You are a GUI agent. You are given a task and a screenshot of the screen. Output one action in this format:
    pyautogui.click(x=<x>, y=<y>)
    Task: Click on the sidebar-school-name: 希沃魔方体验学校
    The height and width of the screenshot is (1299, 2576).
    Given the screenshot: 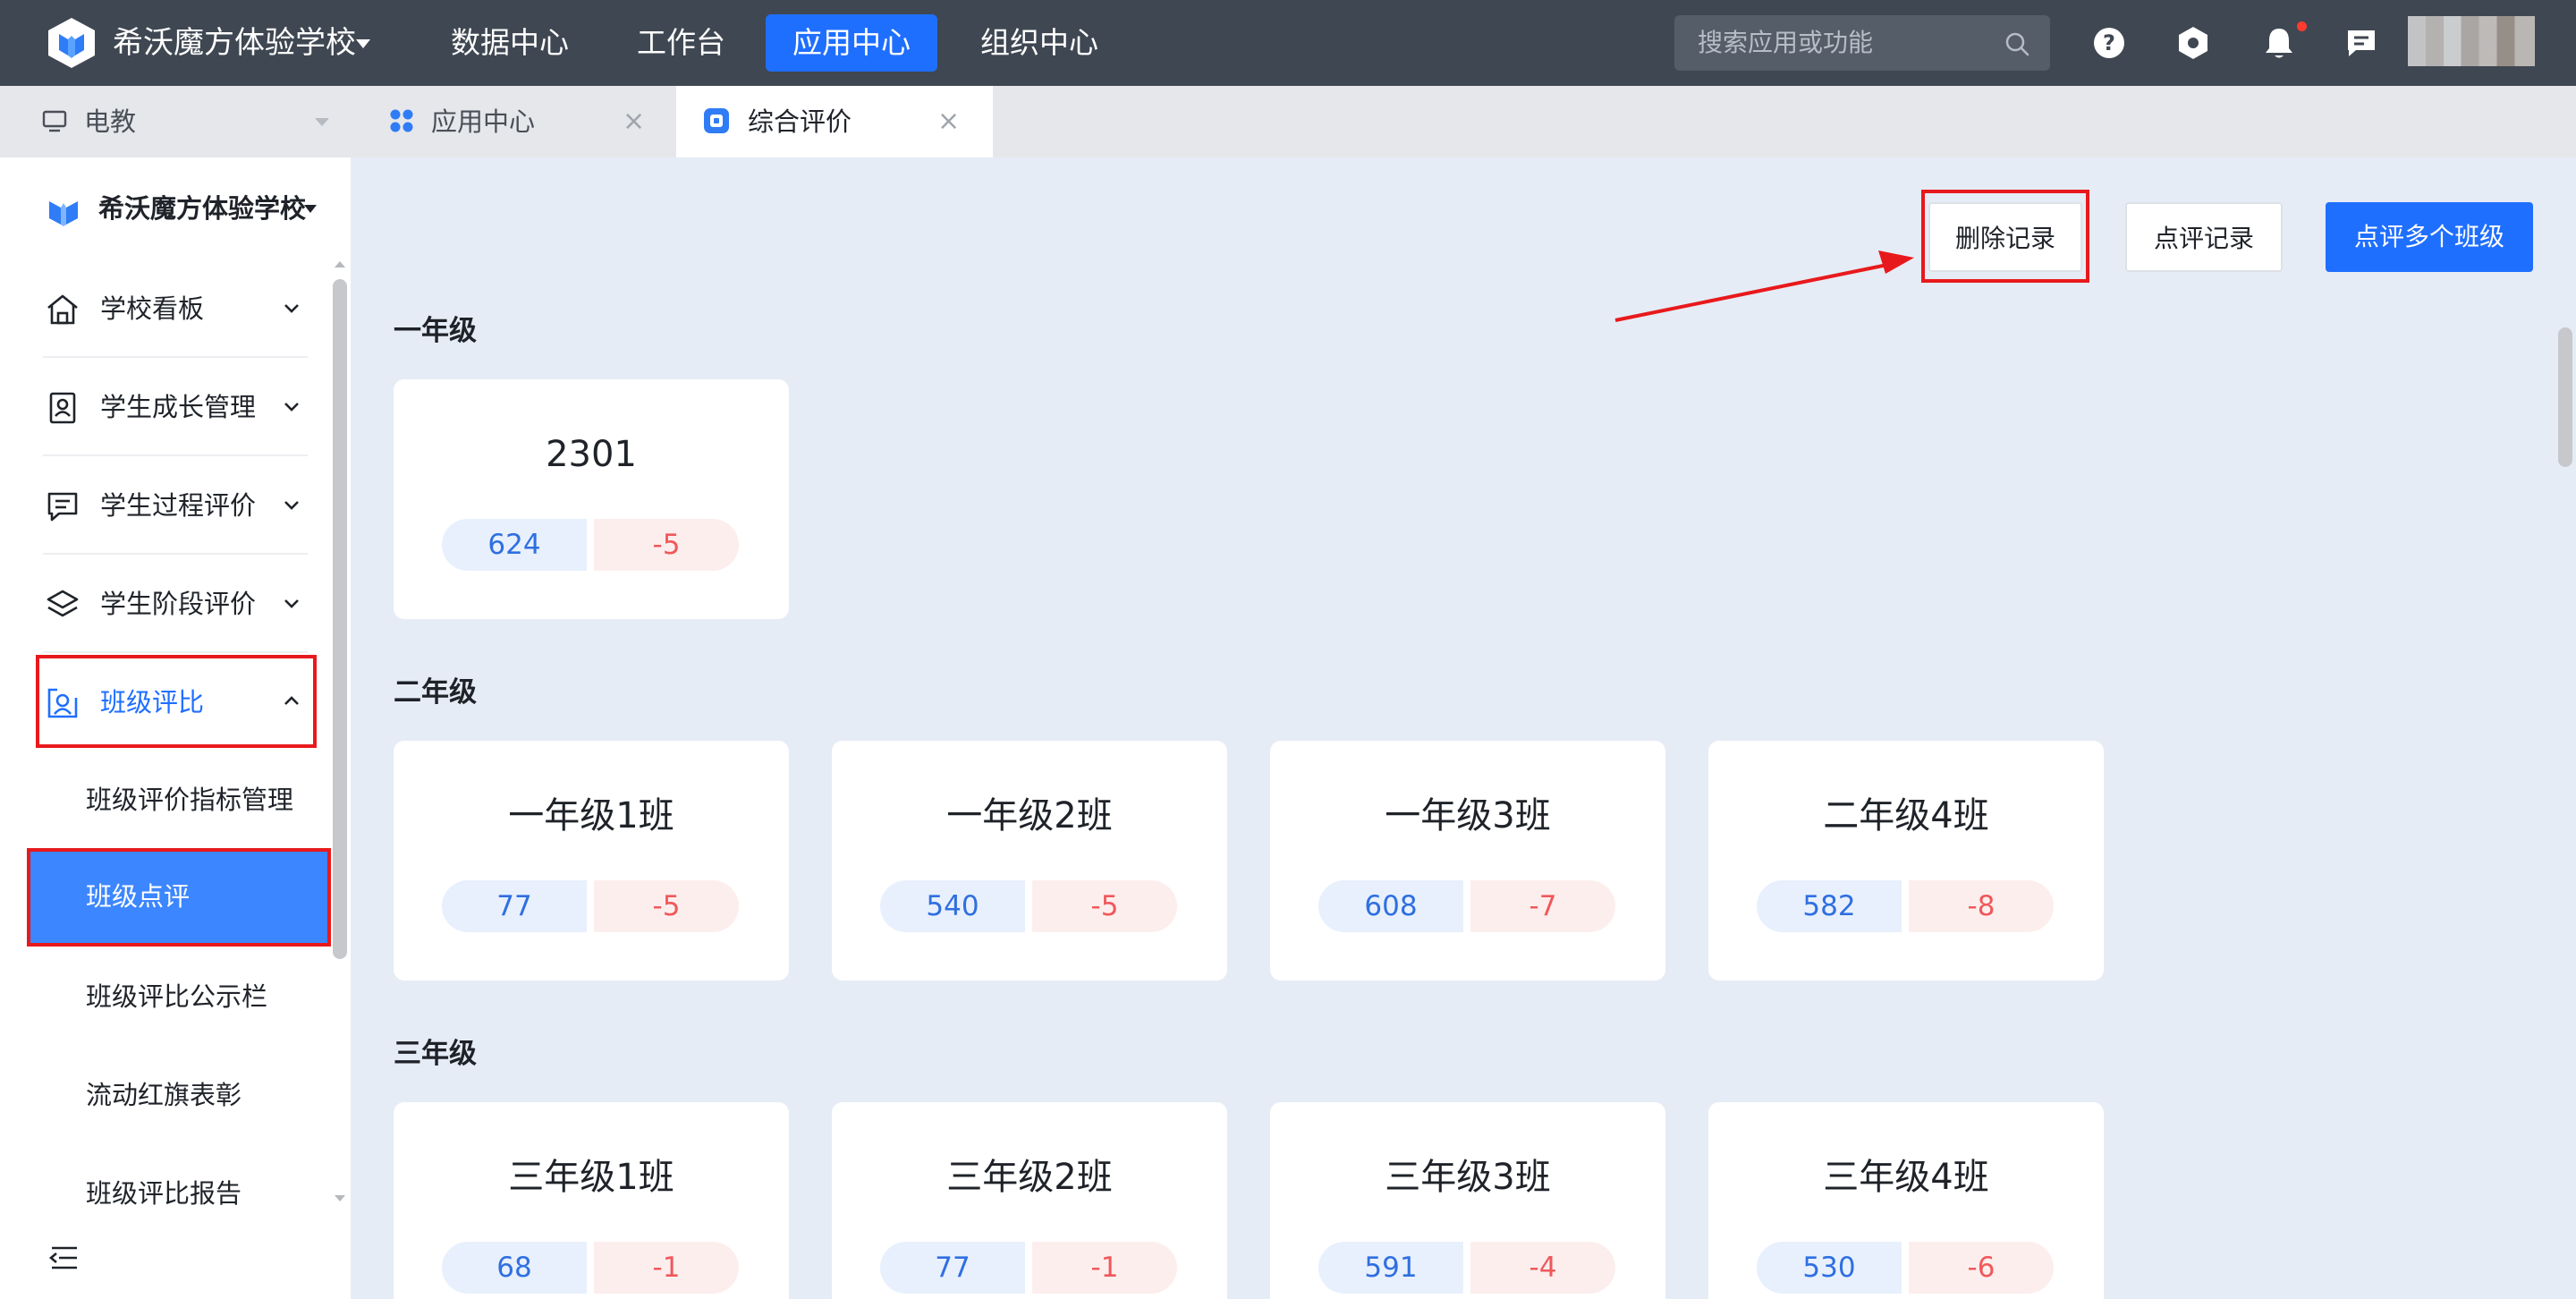 What is the action you would take?
    pyautogui.click(x=202, y=208)
    